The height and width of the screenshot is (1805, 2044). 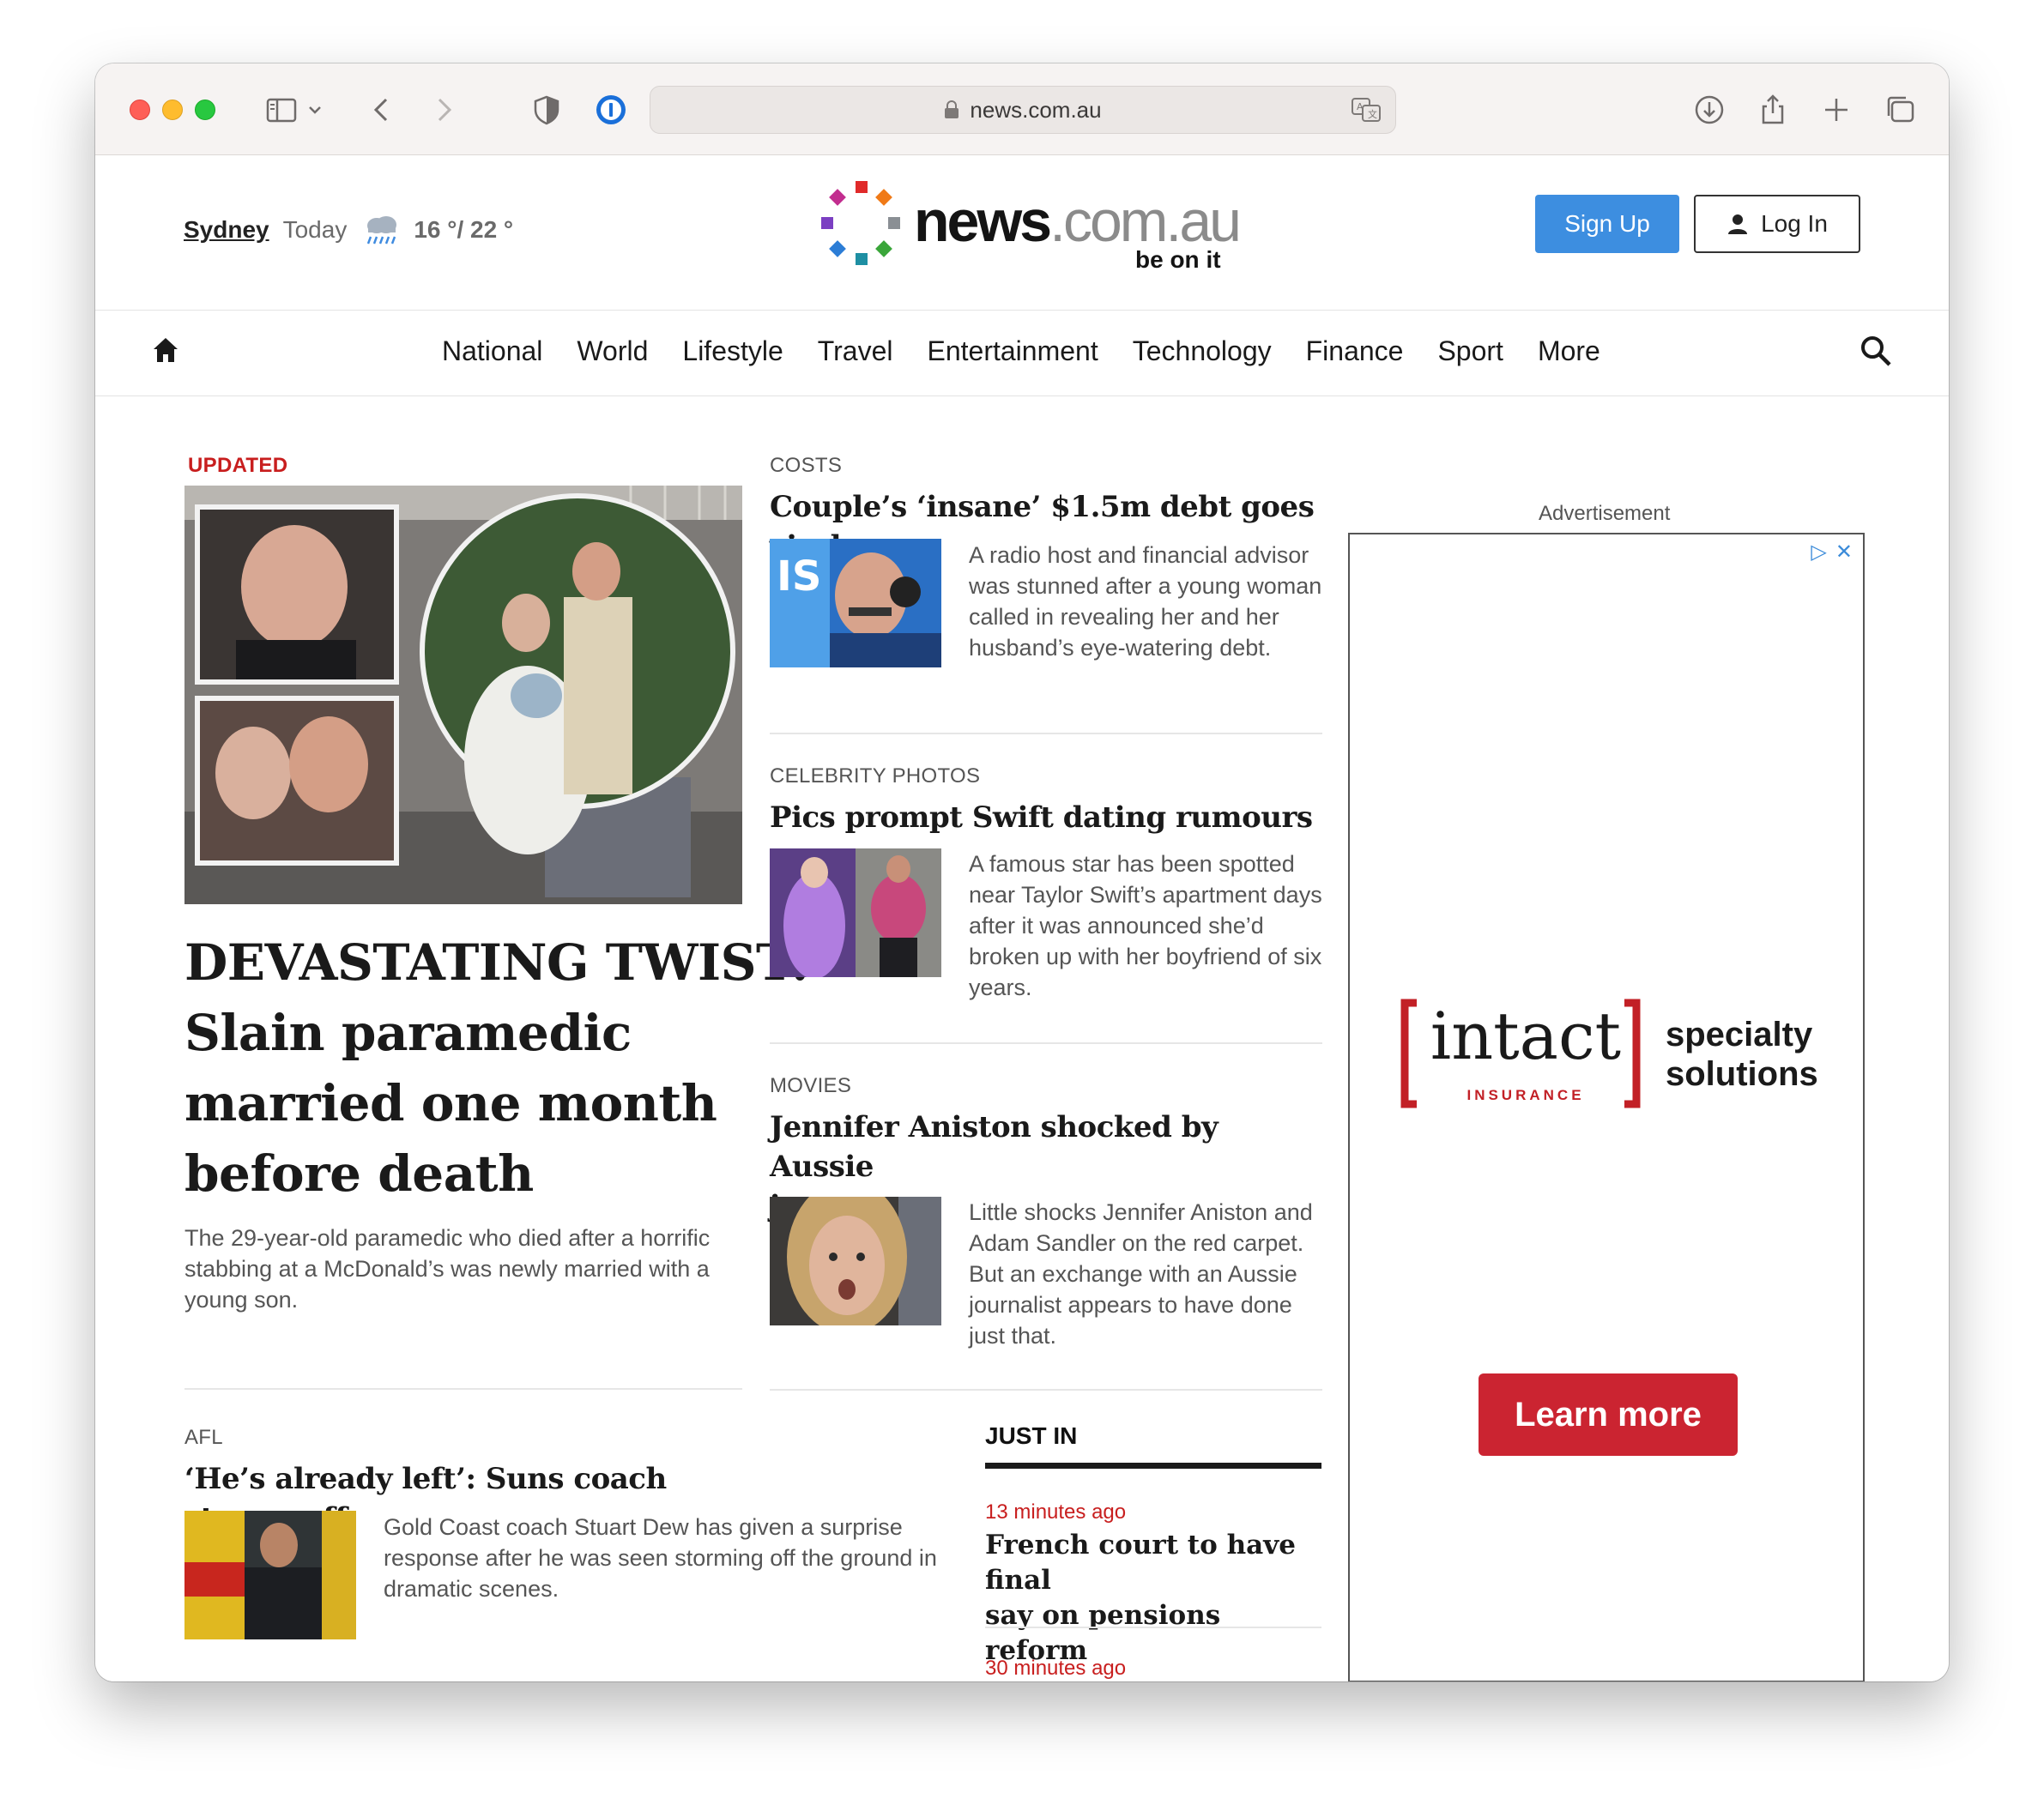 What do you see at coordinates (270, 1575) in the screenshot?
I see `afl-thumbnail` at bounding box center [270, 1575].